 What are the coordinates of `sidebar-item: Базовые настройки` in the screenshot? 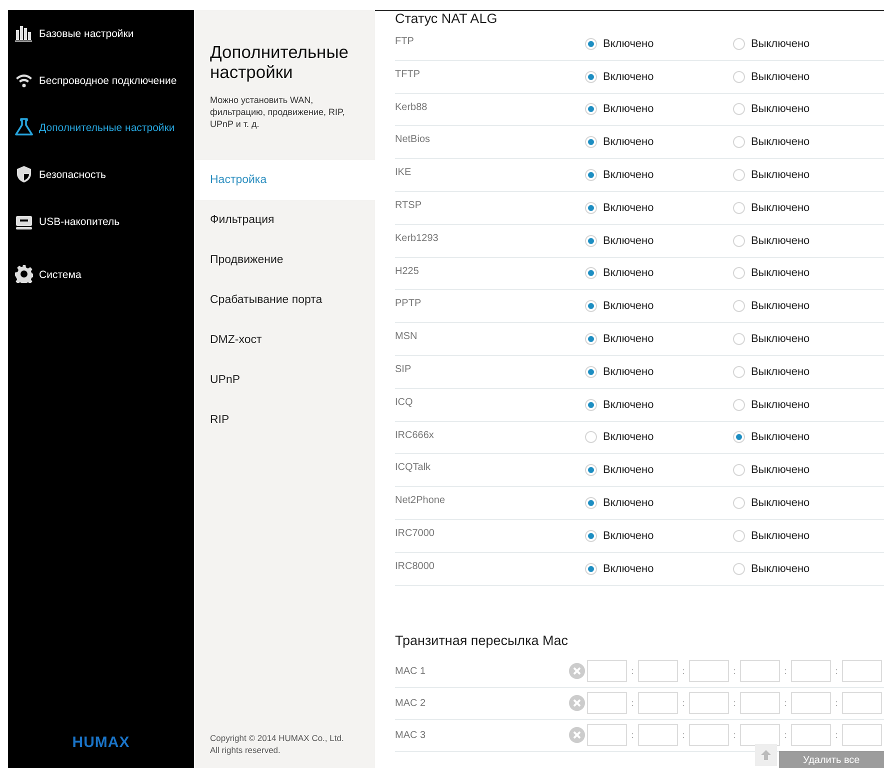 It's located at (101, 43).